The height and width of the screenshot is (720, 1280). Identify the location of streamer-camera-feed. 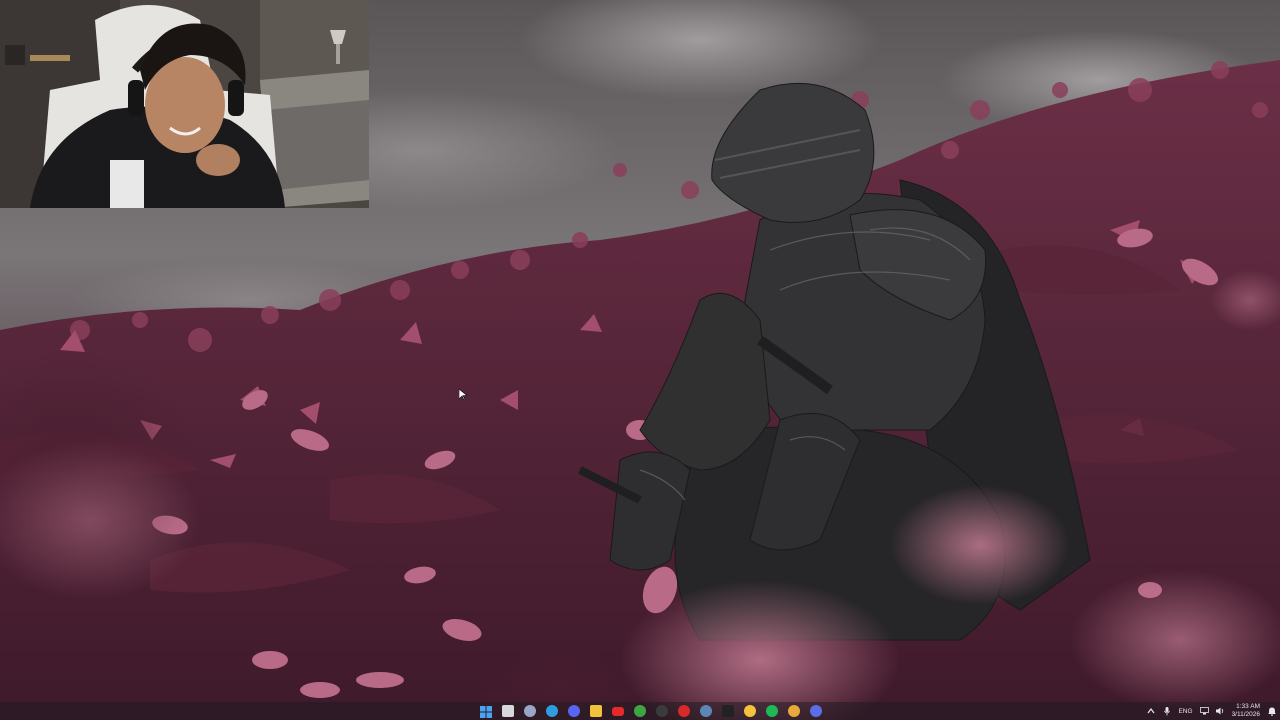
(184, 104).